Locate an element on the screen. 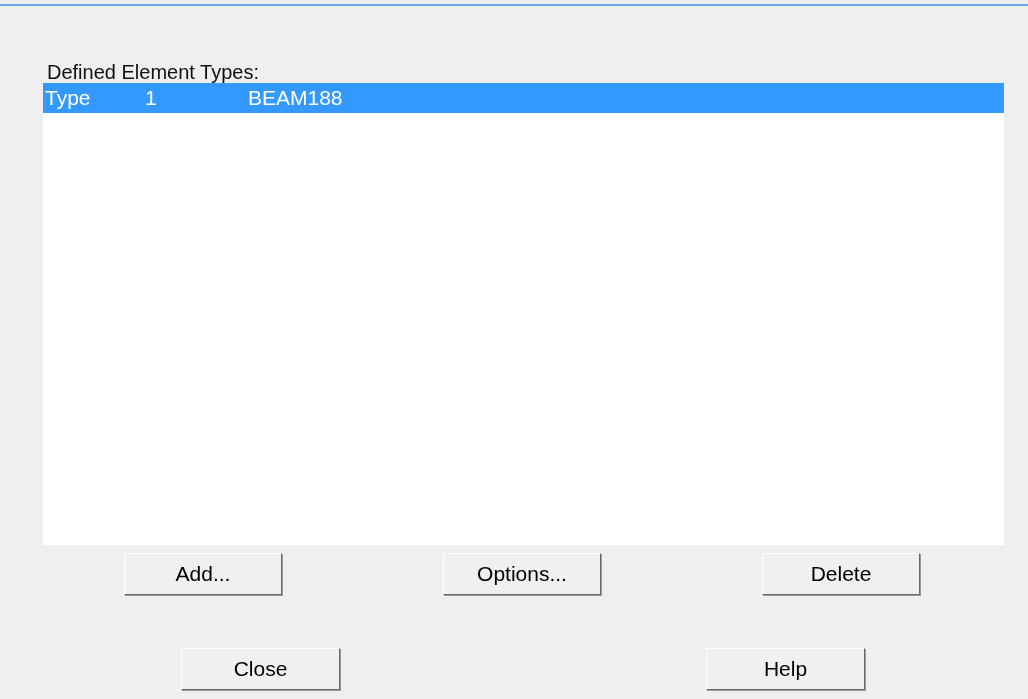 Image resolution: width=1028 pixels, height=699 pixels. list-cell-text: BEAM188 is located at coordinates (295, 98).